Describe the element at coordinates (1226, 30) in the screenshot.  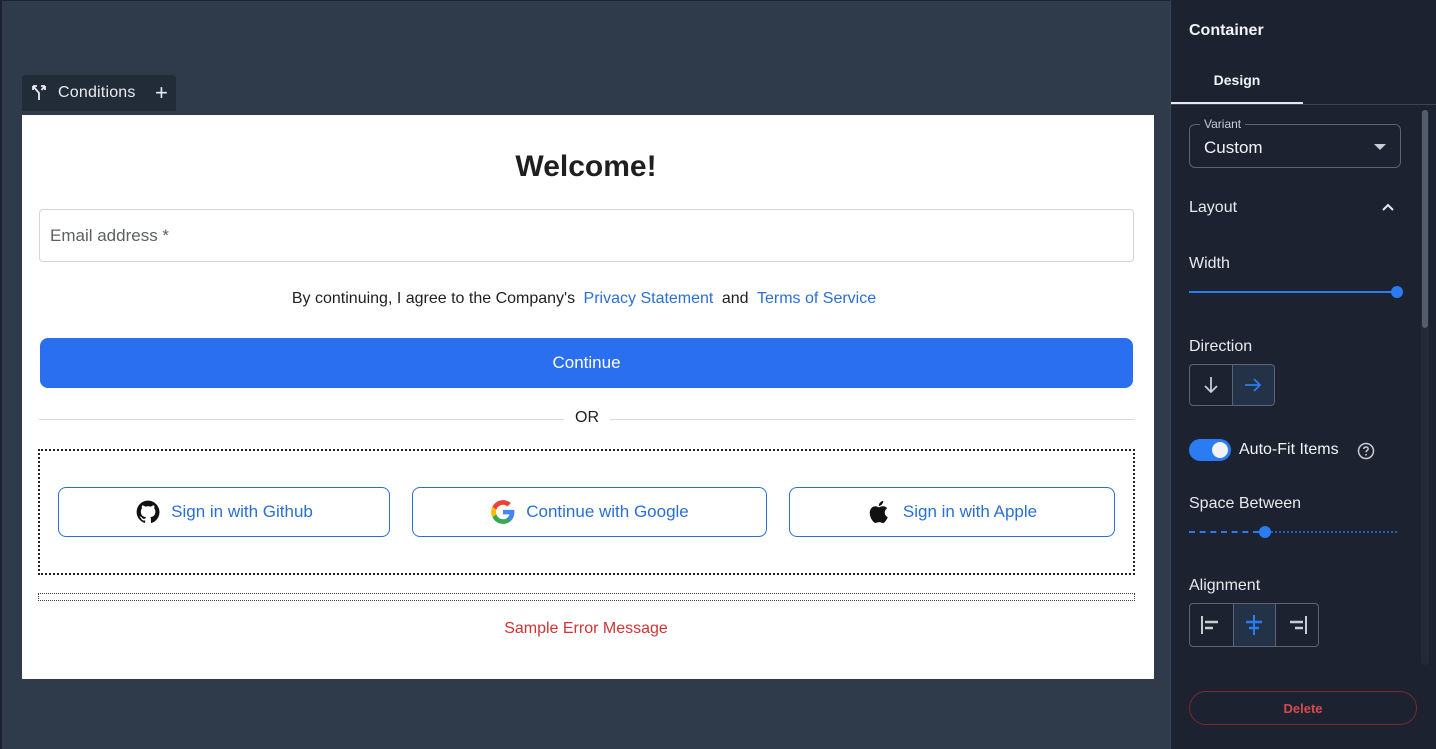
I see `panel-title: Container` at that location.